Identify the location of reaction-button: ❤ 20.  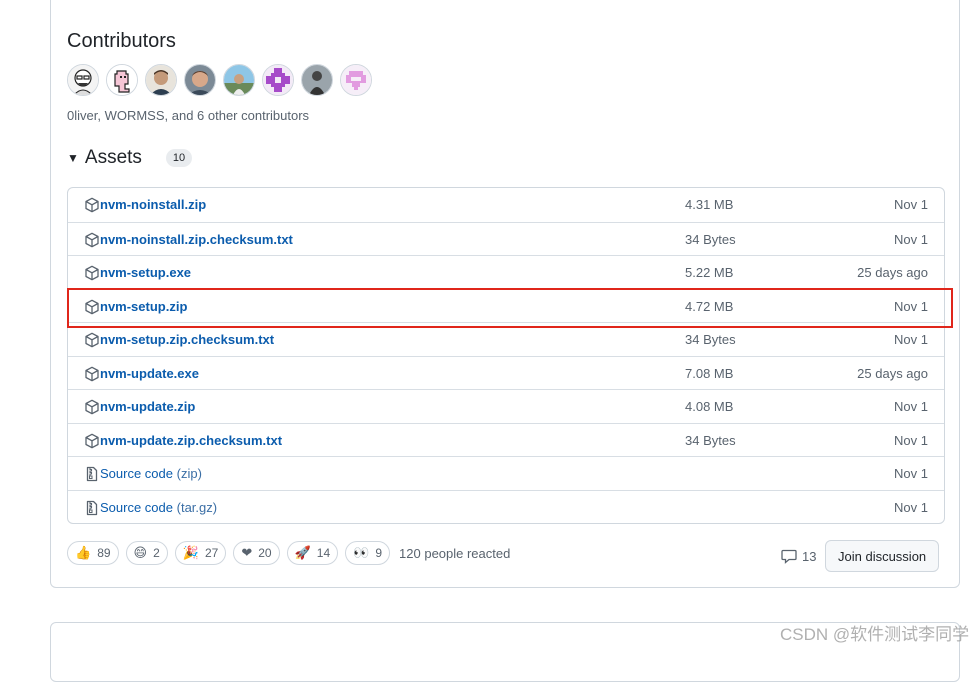
(256, 553).